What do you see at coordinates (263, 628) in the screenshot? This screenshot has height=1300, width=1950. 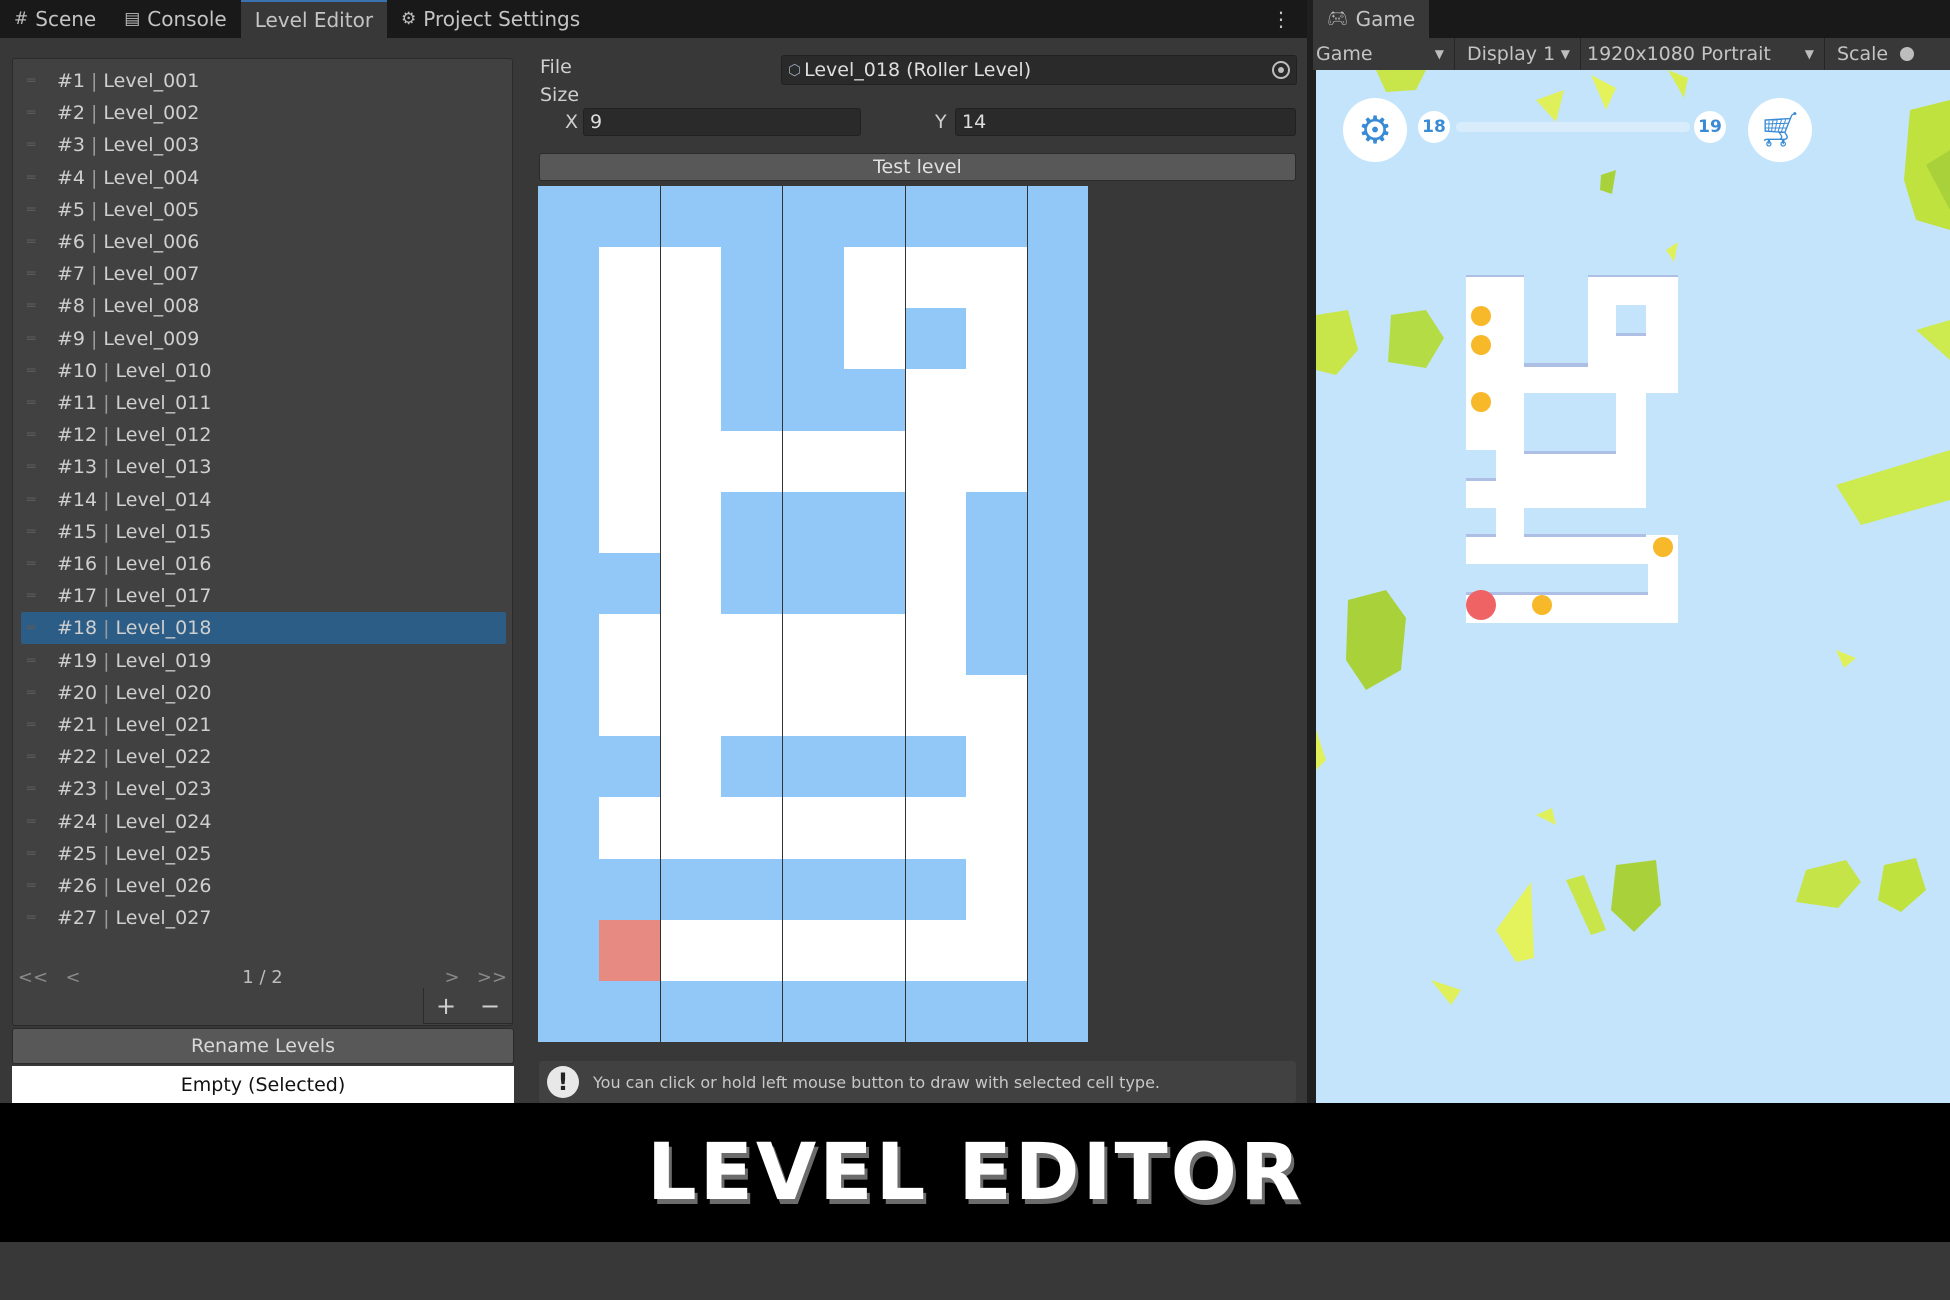 I see `level-list-item: ═ #18 | Level_018` at bounding box center [263, 628].